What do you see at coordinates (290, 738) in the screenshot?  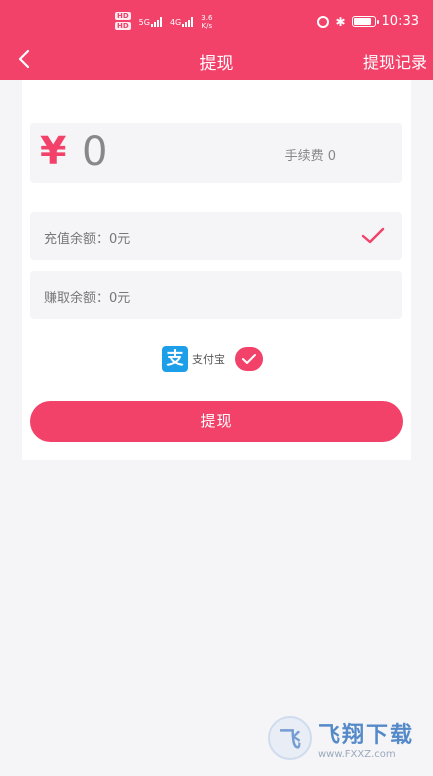 I see `watermark-logo: 飞` at bounding box center [290, 738].